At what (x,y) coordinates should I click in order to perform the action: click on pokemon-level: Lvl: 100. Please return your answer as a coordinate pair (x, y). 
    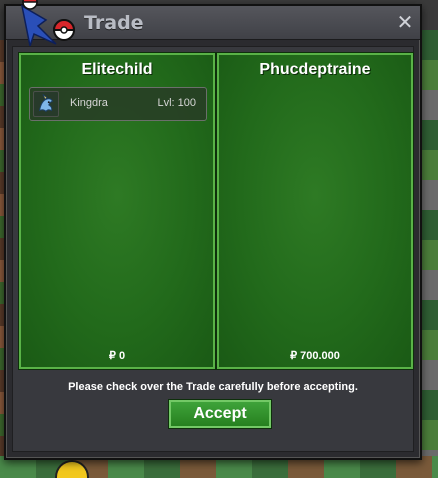
    Looking at the image, I should click on (176, 103).